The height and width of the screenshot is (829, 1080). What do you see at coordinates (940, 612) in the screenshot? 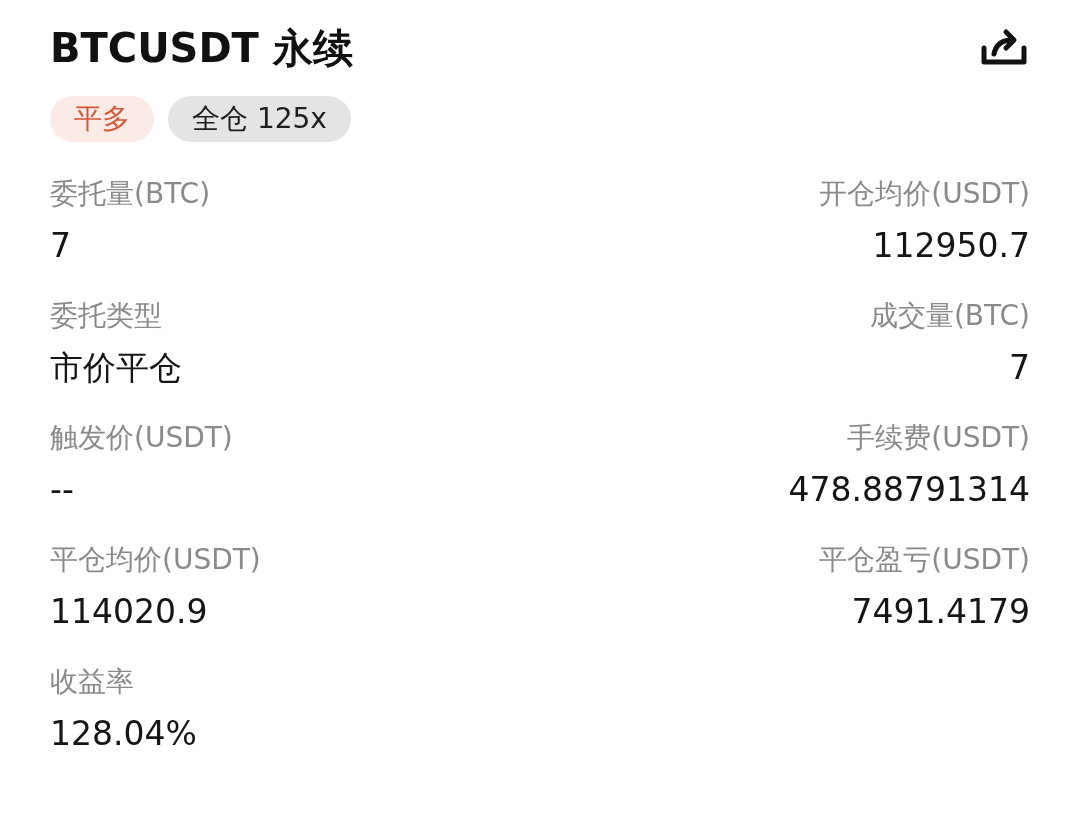
I see `field-value: 7491.4179` at bounding box center [940, 612].